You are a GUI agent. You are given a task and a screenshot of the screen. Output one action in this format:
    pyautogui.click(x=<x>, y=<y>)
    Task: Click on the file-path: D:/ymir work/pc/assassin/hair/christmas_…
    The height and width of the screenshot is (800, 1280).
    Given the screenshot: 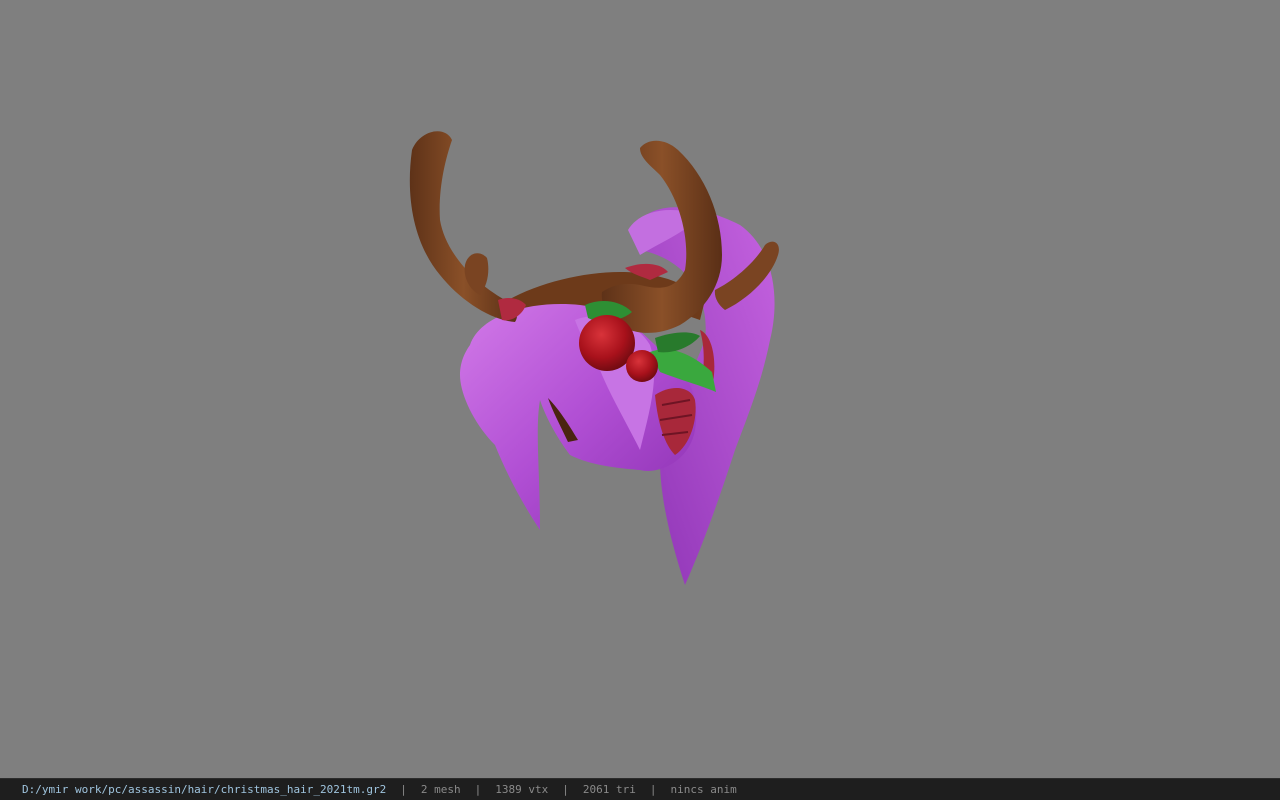 What is the action you would take?
    pyautogui.click(x=204, y=789)
    